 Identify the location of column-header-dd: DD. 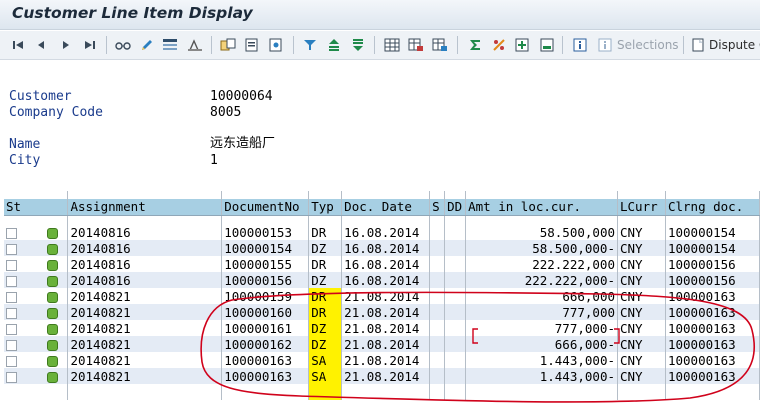
(455, 207).